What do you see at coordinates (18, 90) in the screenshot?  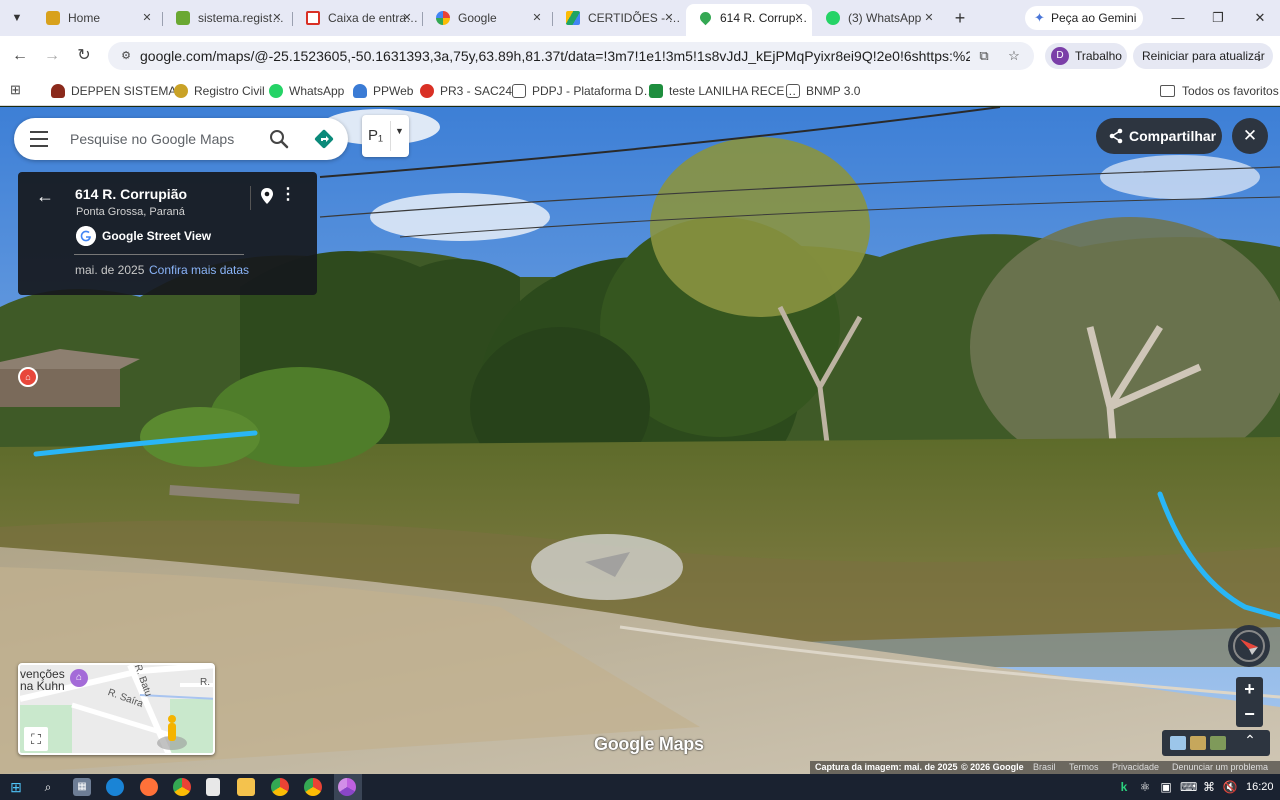 I see `apps-grid-icon: ⊞` at bounding box center [18, 90].